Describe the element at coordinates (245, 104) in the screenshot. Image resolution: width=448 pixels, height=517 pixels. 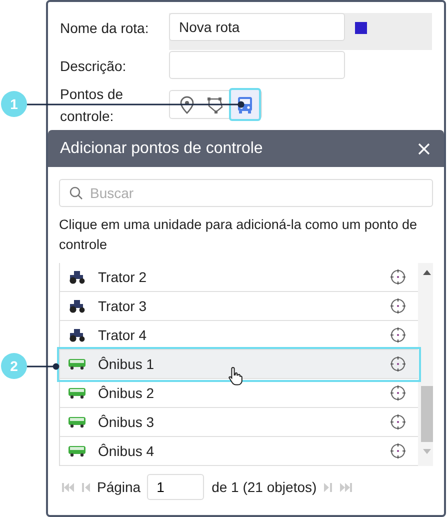
I see `unit-button` at that location.